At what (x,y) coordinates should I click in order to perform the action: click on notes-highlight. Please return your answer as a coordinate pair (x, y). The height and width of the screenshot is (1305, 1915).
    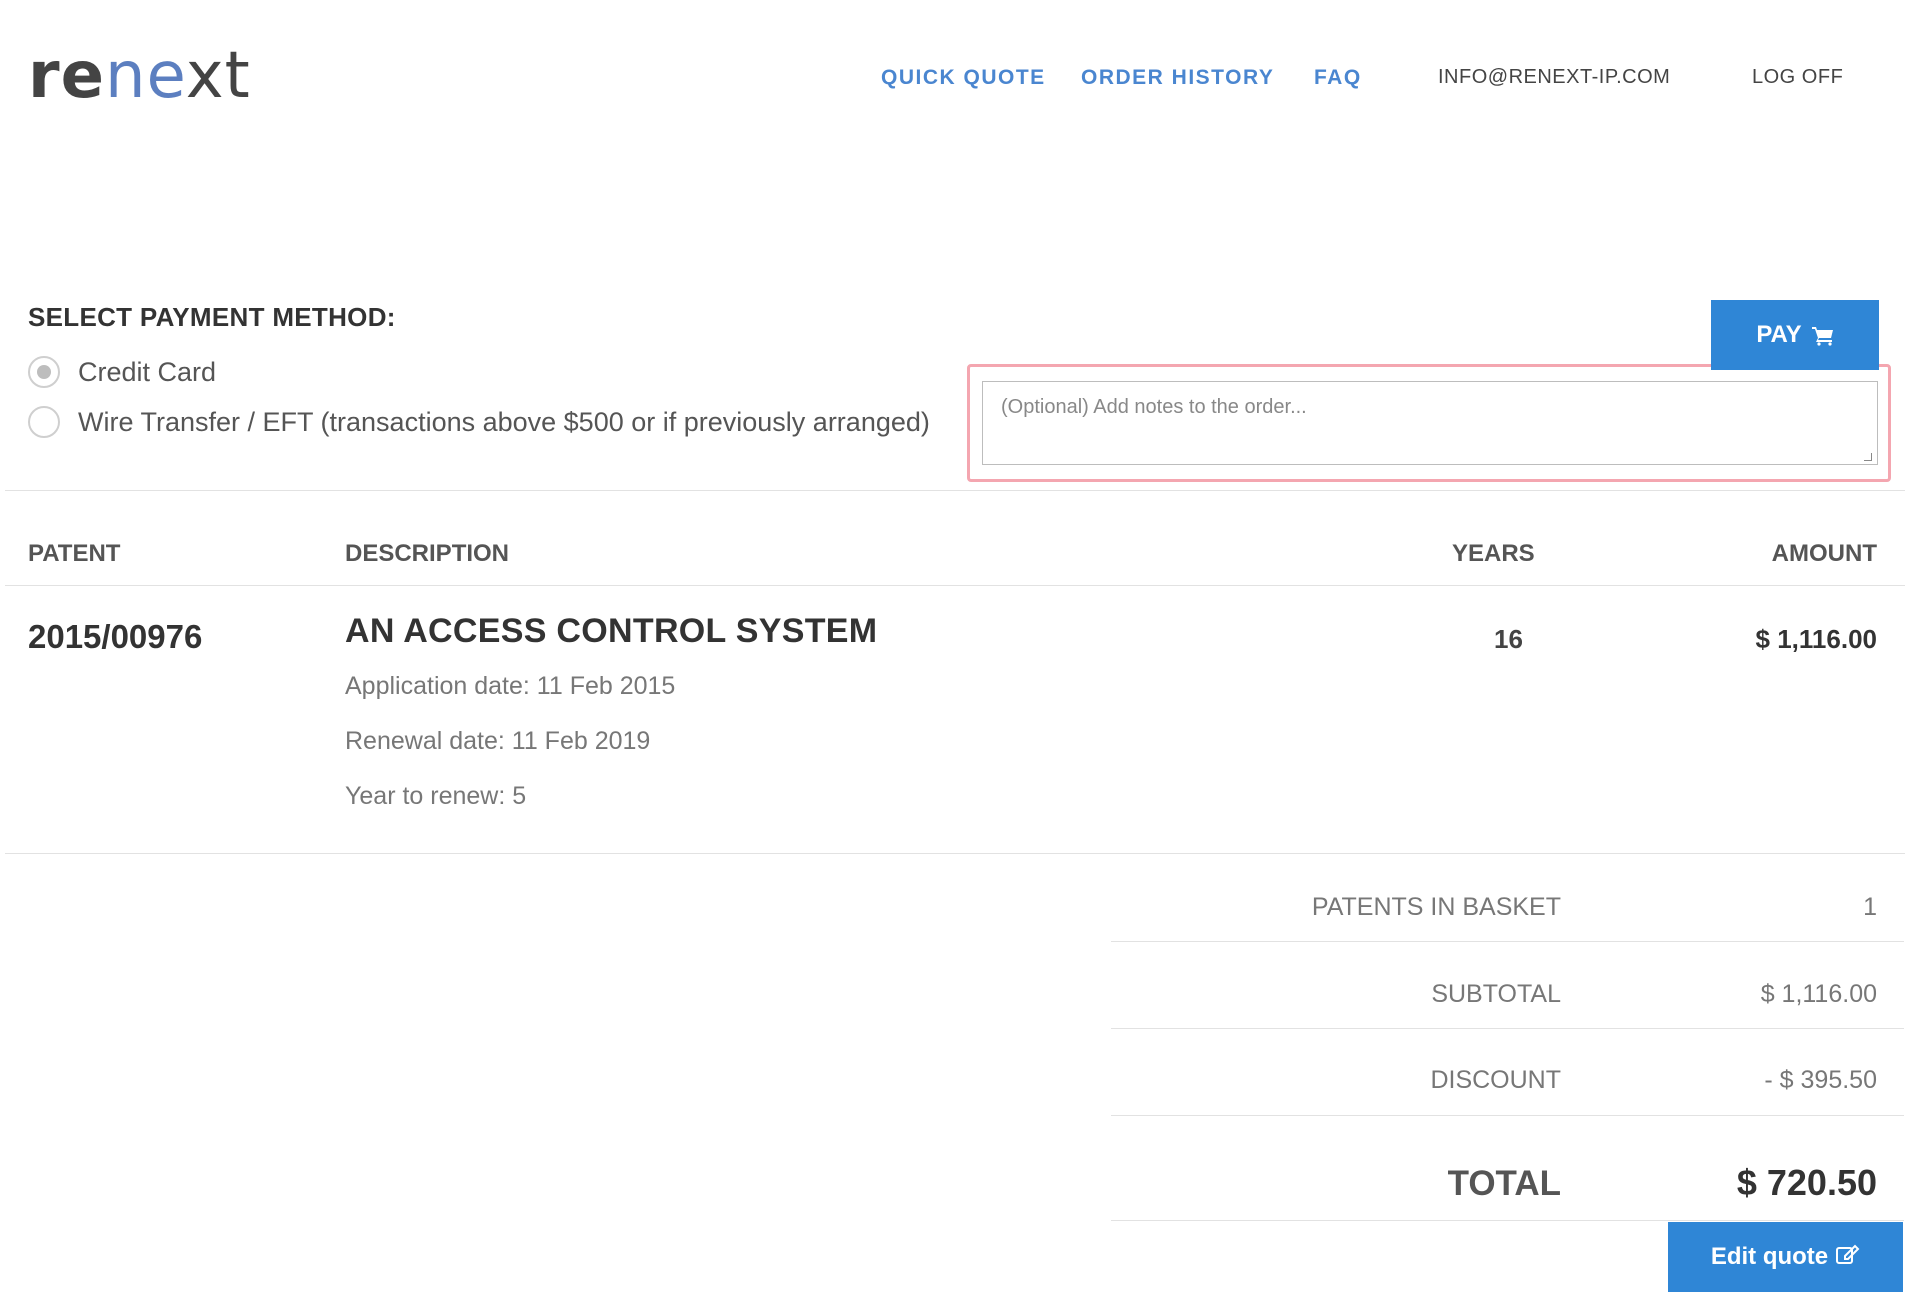
    Looking at the image, I should click on (1429, 423).